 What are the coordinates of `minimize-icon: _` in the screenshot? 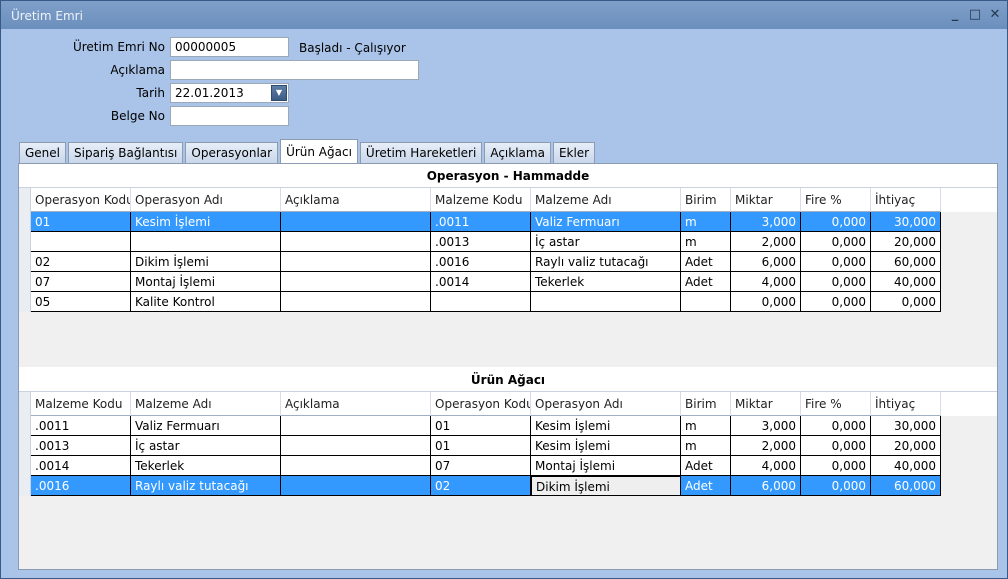 It's located at (955, 15).